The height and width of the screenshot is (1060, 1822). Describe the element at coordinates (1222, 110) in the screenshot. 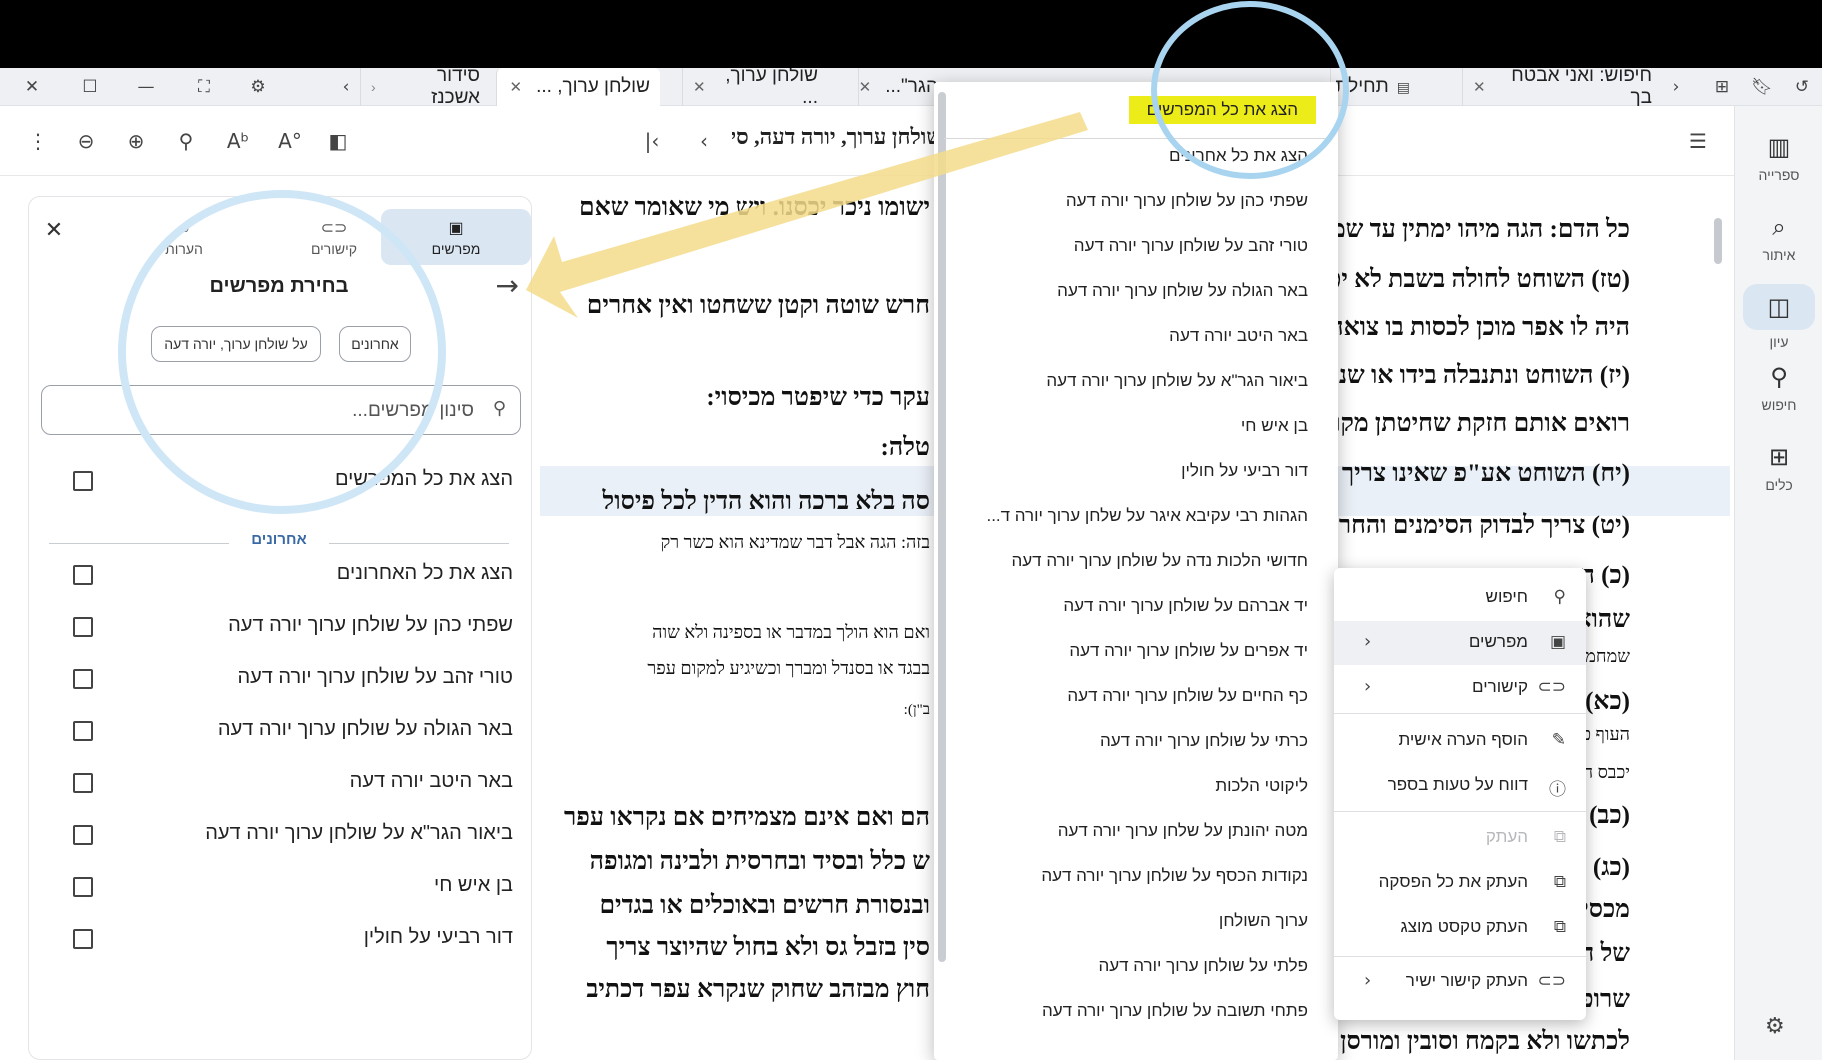

I see `dropdown-item-show-all: הצג את כל המפרשים` at that location.